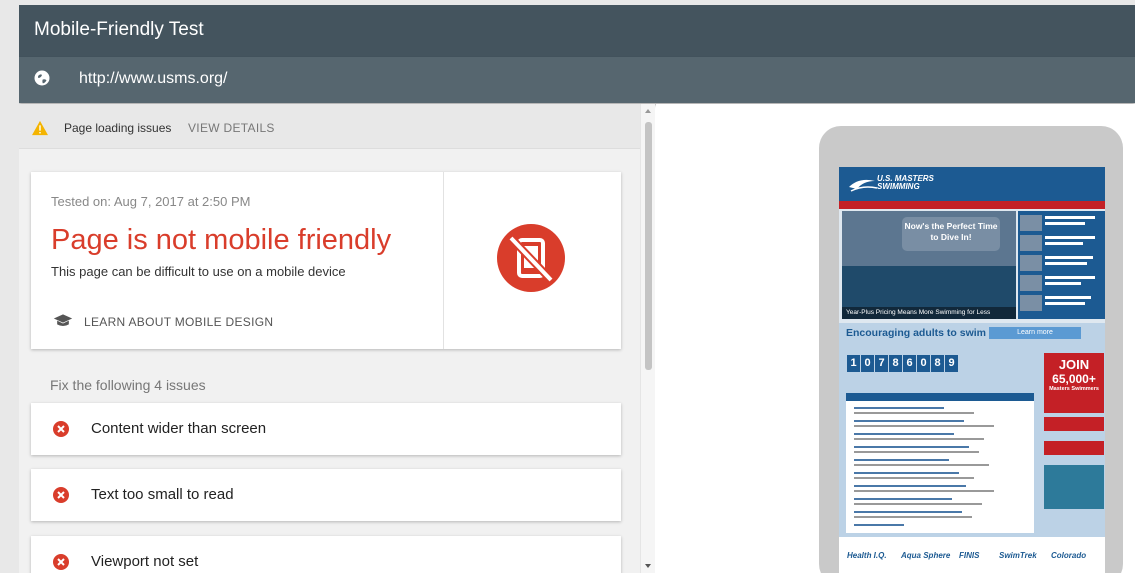 The height and width of the screenshot is (573, 1135). What do you see at coordinates (905, 182) in the screenshot?
I see `preview-logo-text: U.S. MASTERS SWIMMING` at bounding box center [905, 182].